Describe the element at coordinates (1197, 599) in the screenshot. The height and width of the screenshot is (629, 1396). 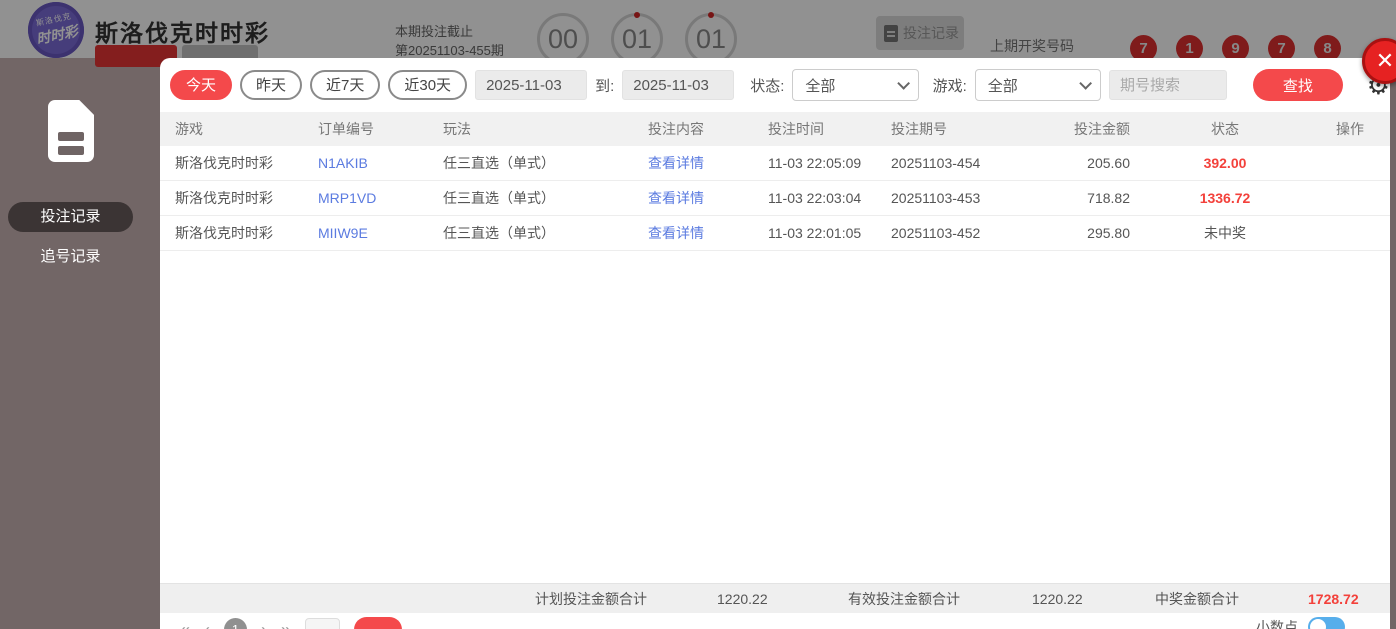
I see `win-total-label: 中奖金额合计` at that location.